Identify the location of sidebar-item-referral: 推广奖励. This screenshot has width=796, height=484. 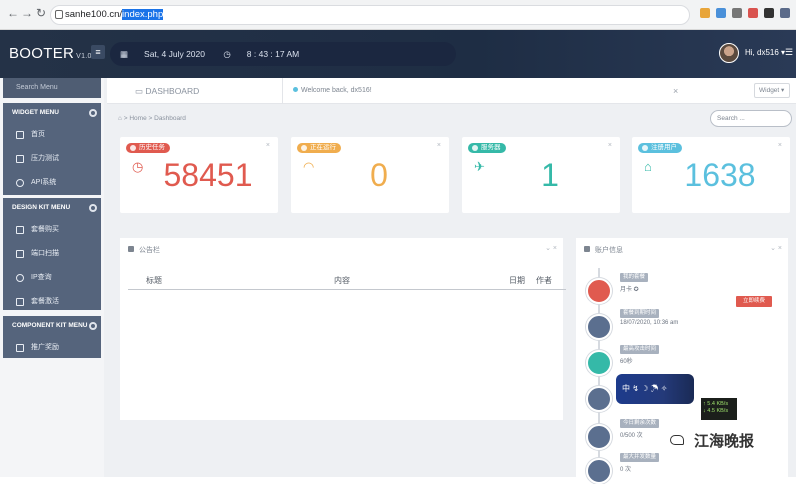
(52, 348).